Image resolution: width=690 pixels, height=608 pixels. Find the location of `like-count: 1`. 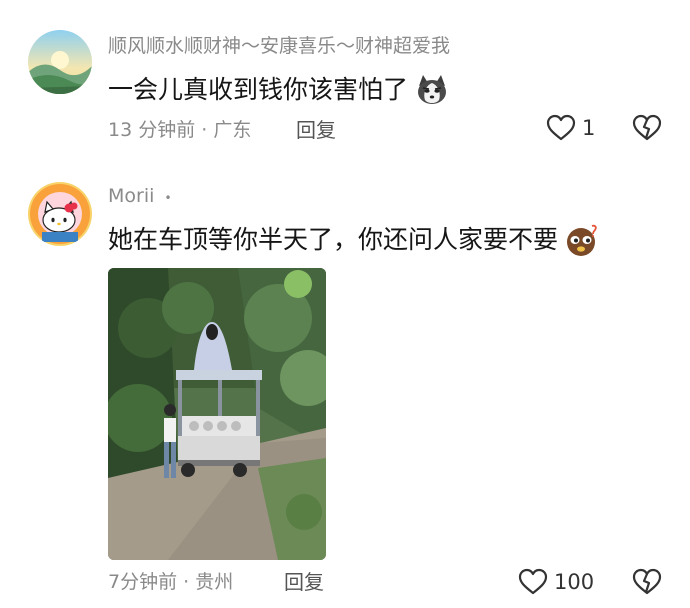

like-count: 1 is located at coordinates (589, 128).